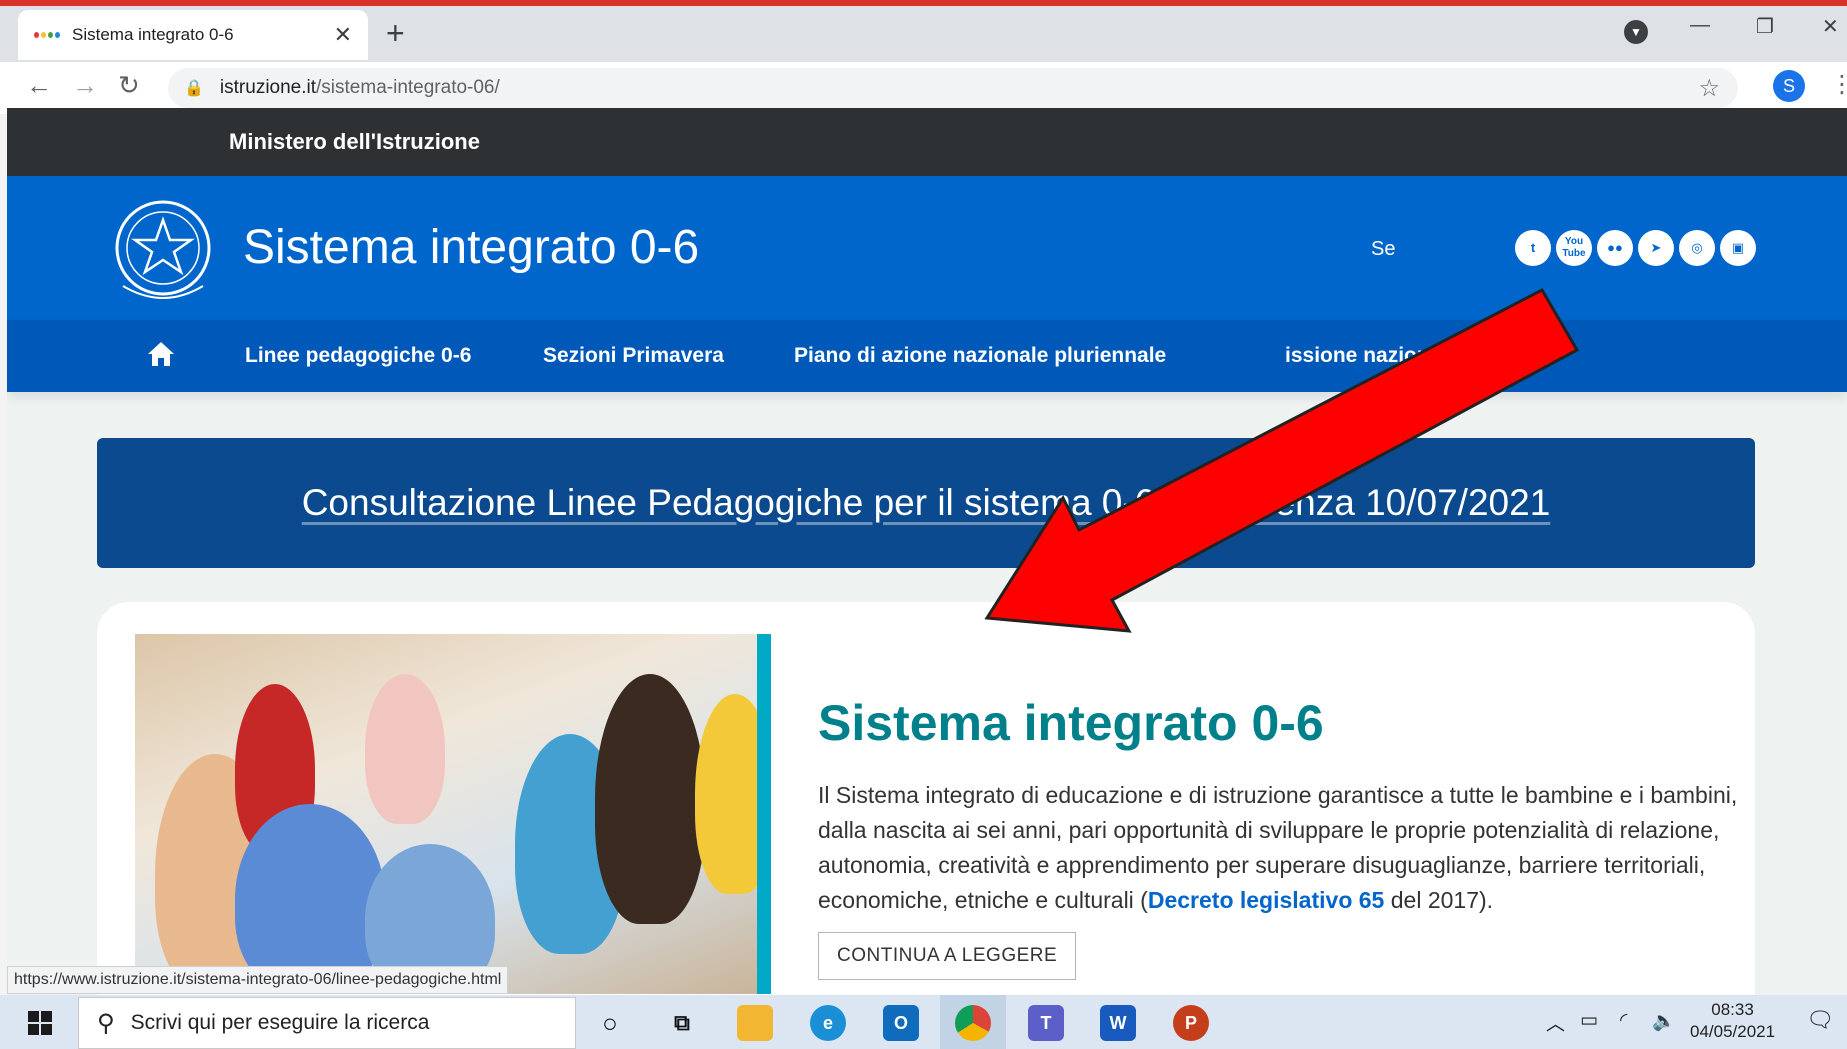 The image size is (1847, 1049). I want to click on tab-search-icon: ▼, so click(1636, 32).